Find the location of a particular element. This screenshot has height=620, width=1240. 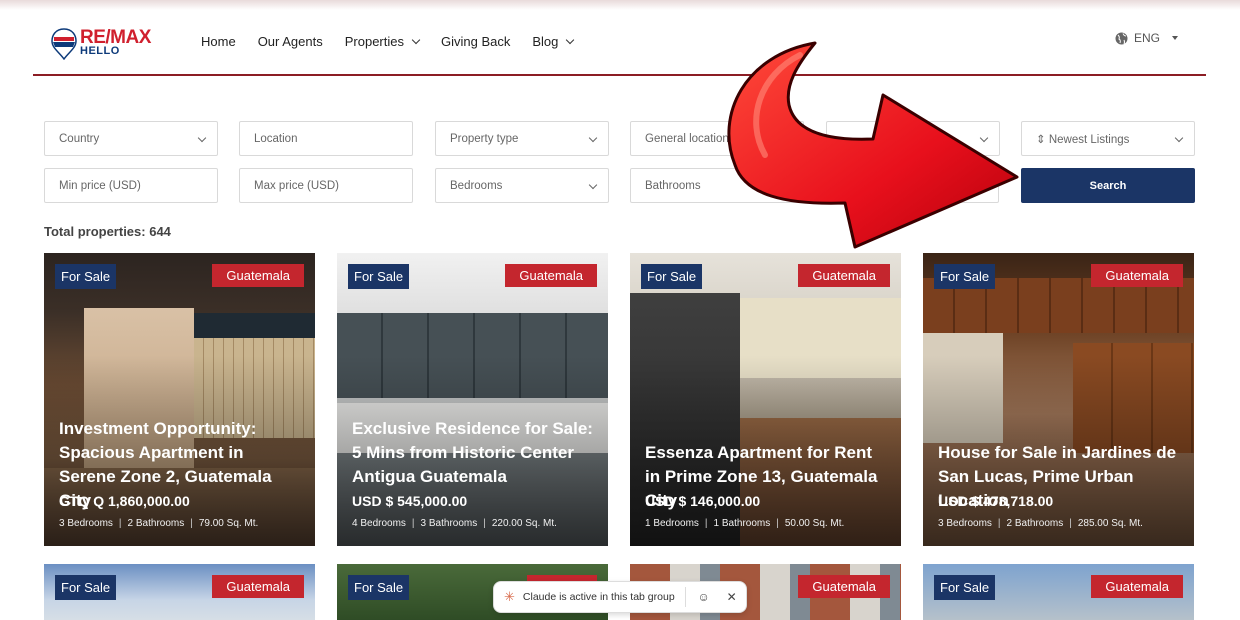

logo-sub: HELLO is located at coordinates (100, 51).